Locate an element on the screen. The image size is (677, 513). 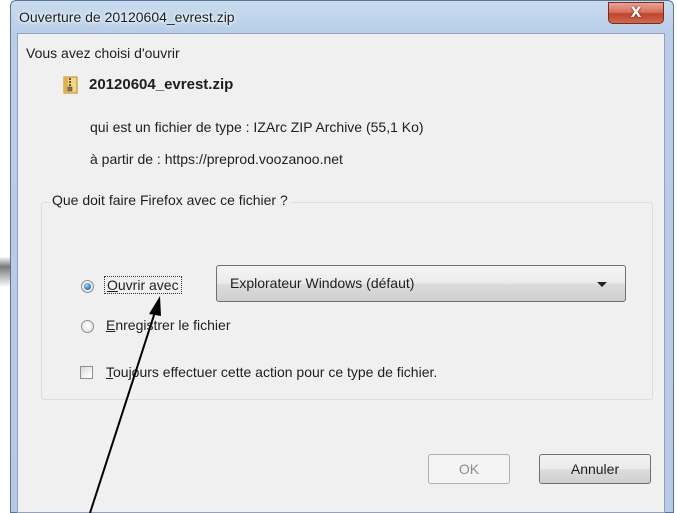
open-with-label: Ouvrir avec is located at coordinates (143, 285).